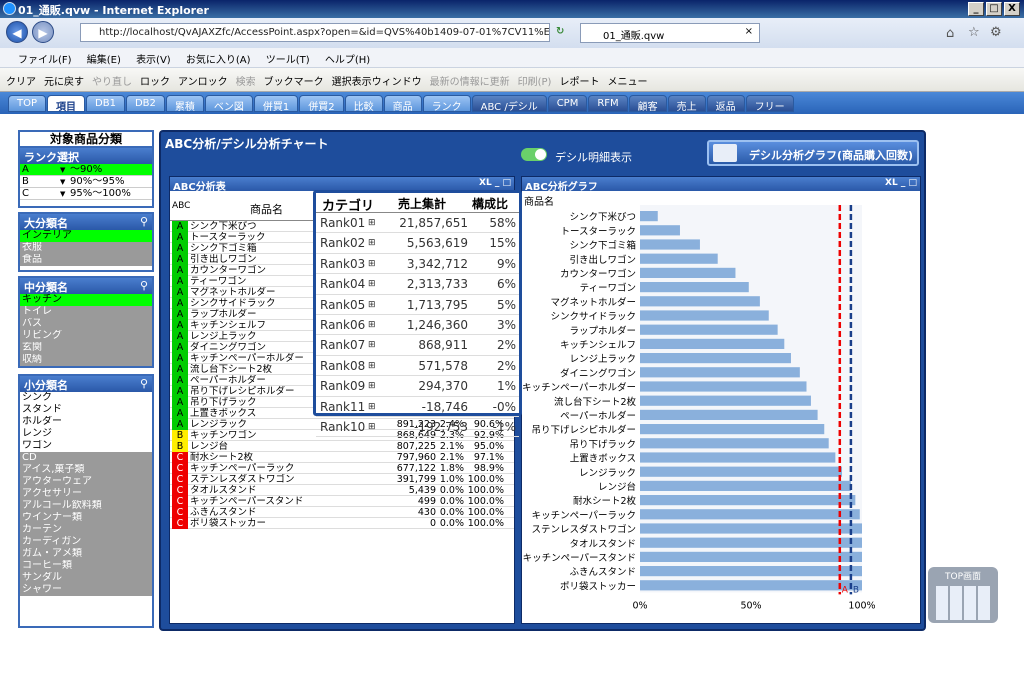 This screenshot has height=688, width=1024. What do you see at coordinates (417, 427) in the screenshot?
I see `popup-row: Rank10 ⊞ -192,753 -1%` at bounding box center [417, 427].